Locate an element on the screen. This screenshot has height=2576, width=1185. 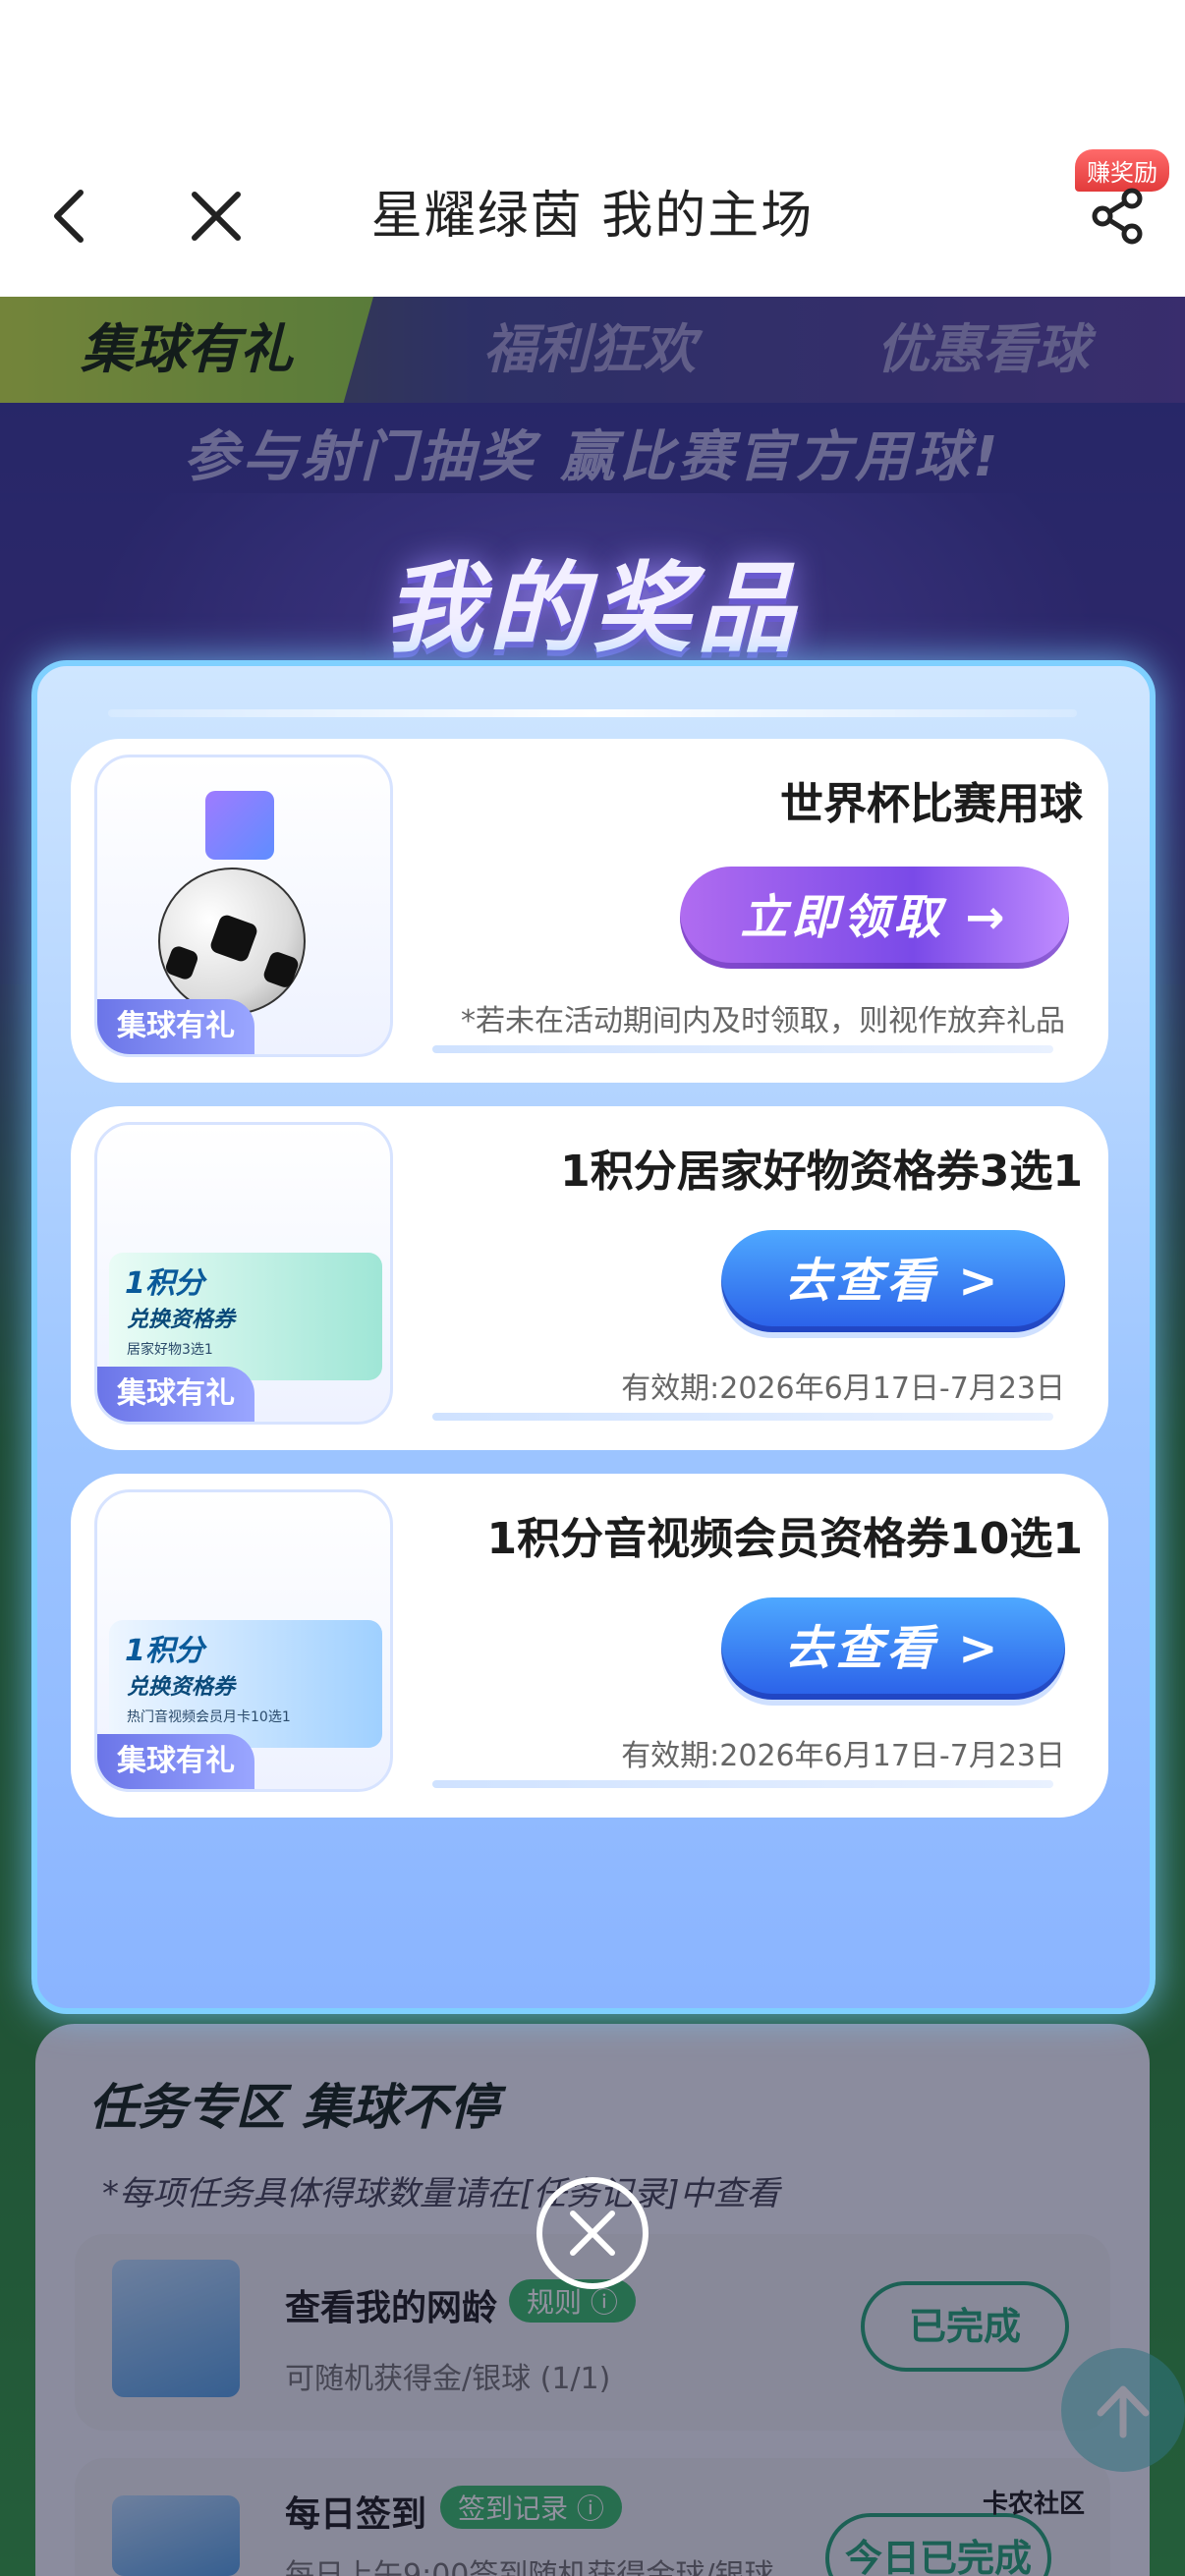
modal-close-button is located at coordinates (592, 2233).